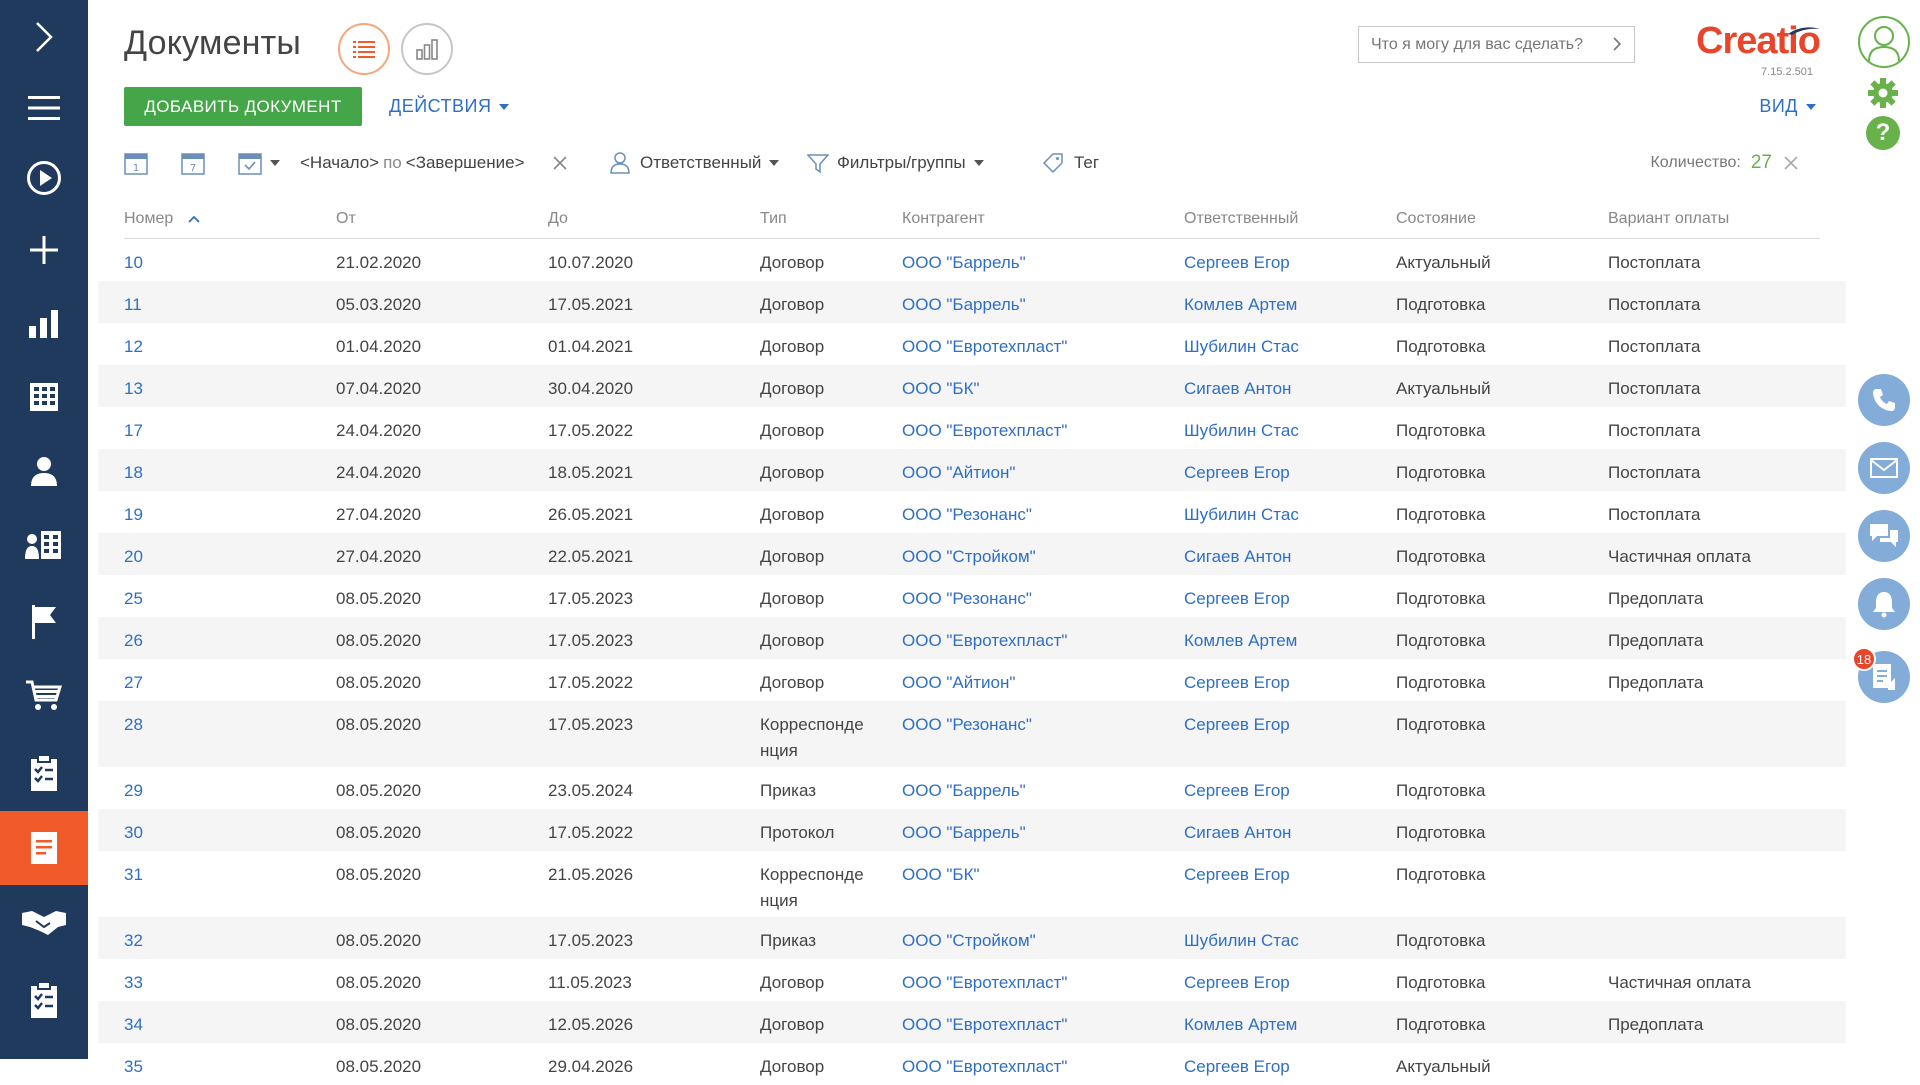 The image size is (1920, 1085). What do you see at coordinates (133, 983) in the screenshot?
I see `cell-number: 33` at bounding box center [133, 983].